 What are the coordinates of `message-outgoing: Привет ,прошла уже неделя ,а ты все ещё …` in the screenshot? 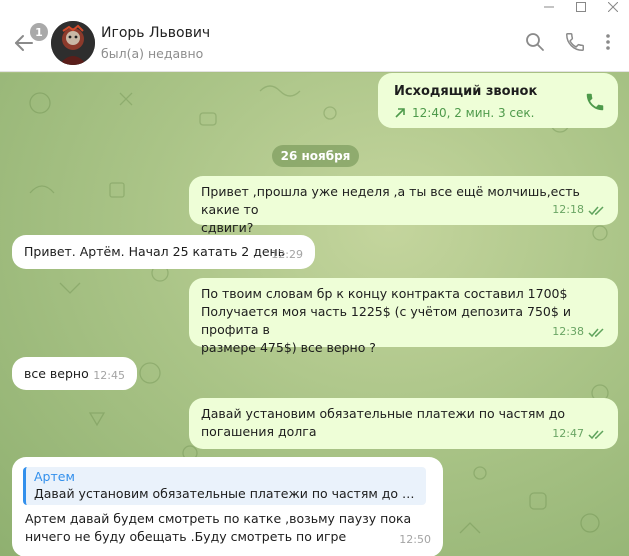 It's located at (403, 205).